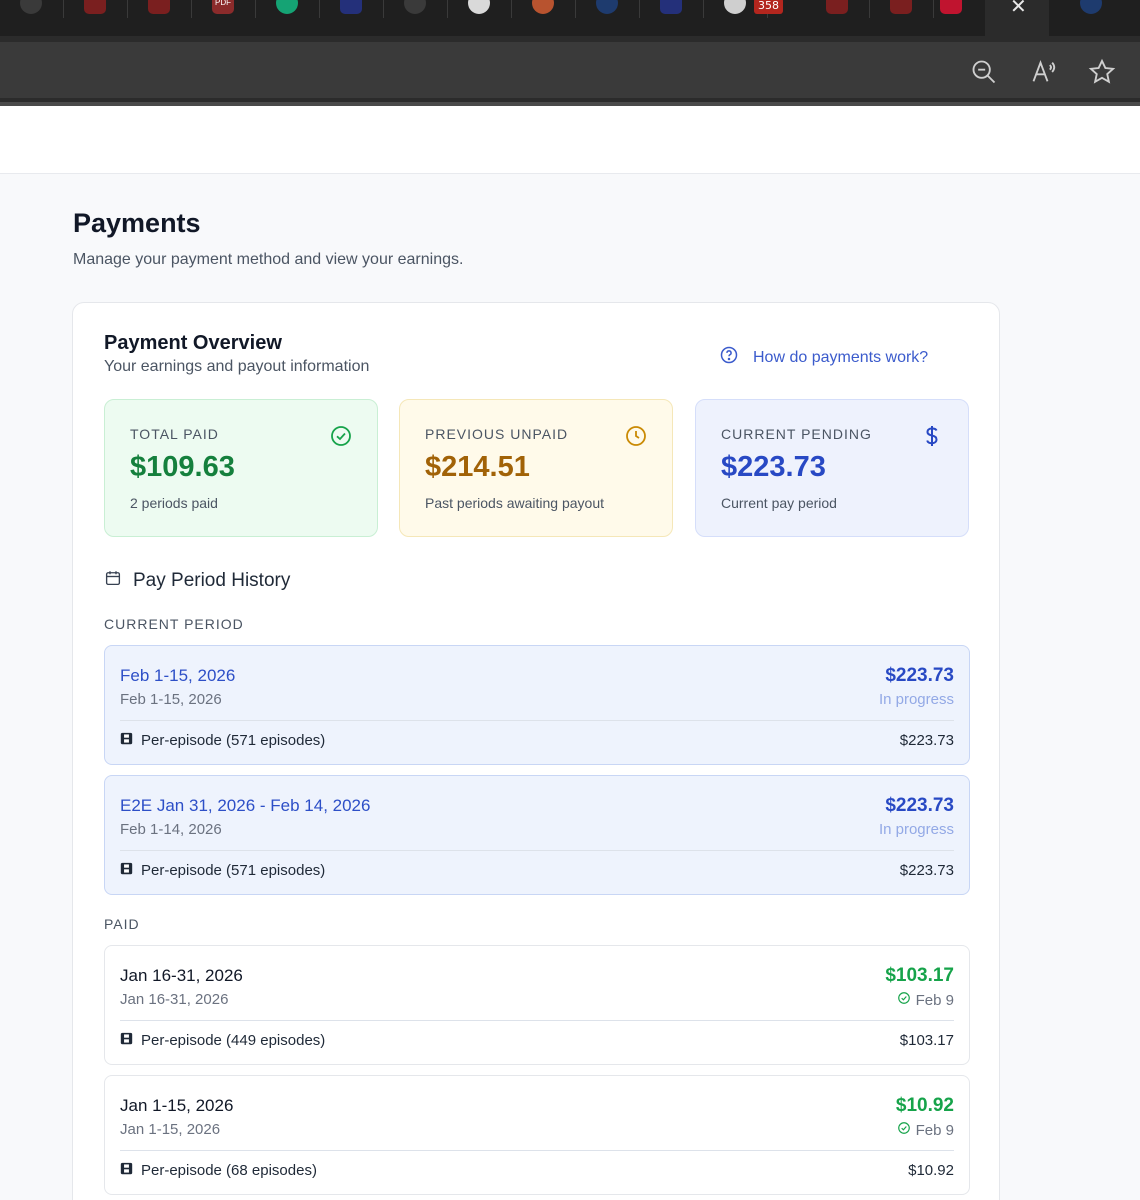 The width and height of the screenshot is (1140, 1200). I want to click on period-name: Jan 1-15, 2026, so click(177, 1105).